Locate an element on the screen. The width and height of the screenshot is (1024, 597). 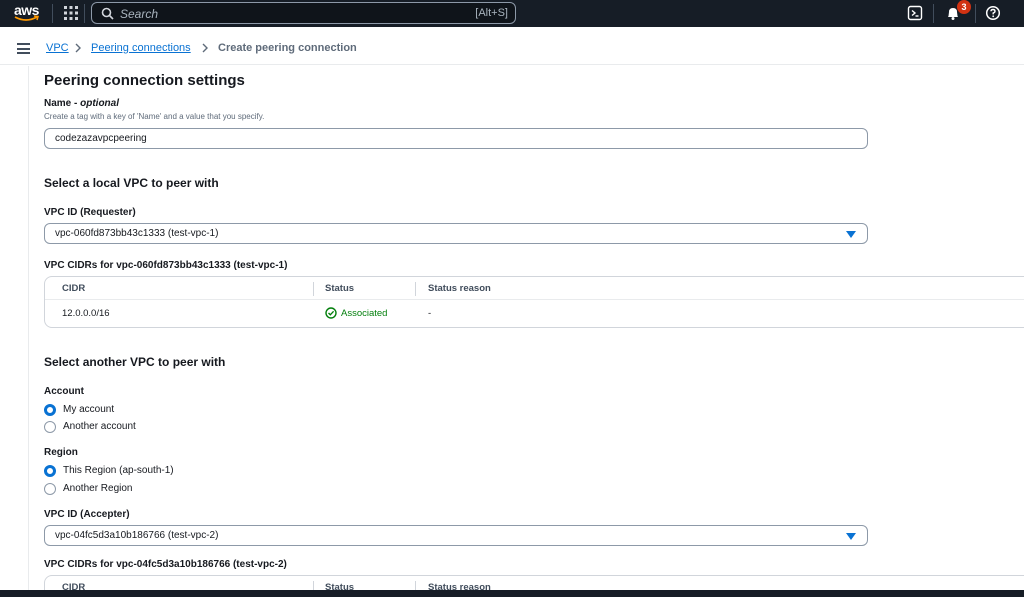
accepter-vpc-value: vpc-04fc5d3a10b186766 (test-vpc-2) is located at coordinates (137, 535).